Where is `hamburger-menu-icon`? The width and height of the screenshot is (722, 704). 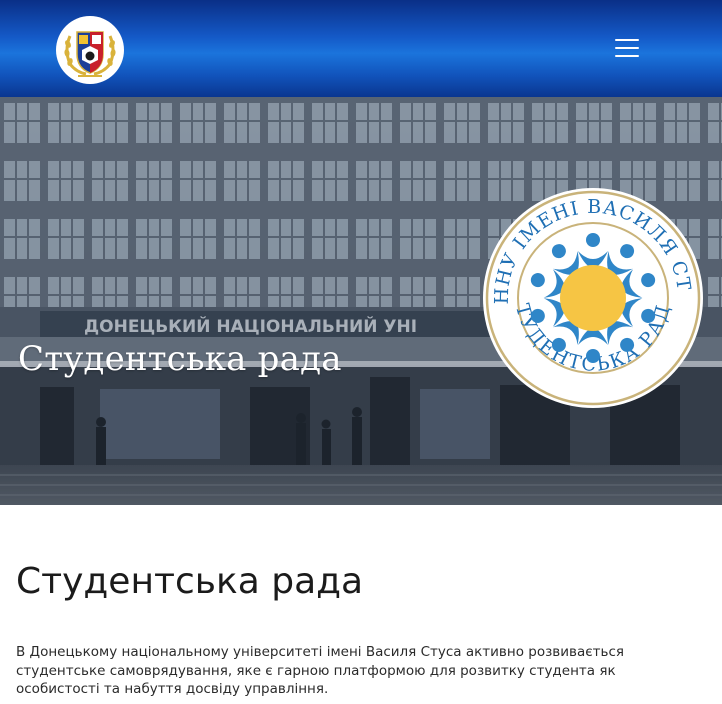
hamburger-menu-icon is located at coordinates (627, 48).